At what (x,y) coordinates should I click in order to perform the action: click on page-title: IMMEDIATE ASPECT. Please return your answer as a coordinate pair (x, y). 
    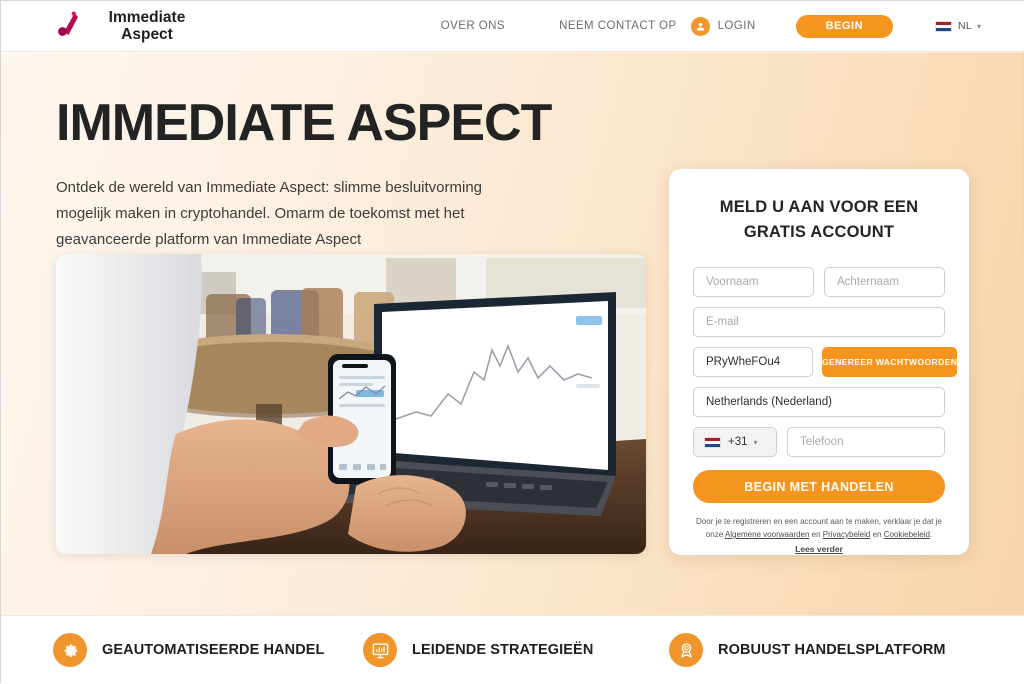
    Looking at the image, I should click on (304, 123).